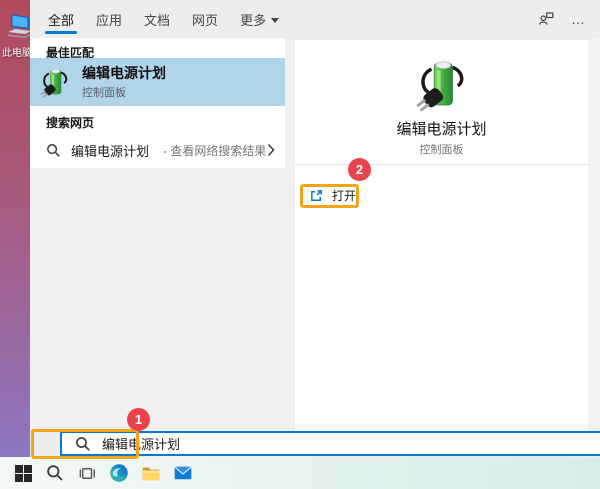  I want to click on start-button, so click(23, 473).